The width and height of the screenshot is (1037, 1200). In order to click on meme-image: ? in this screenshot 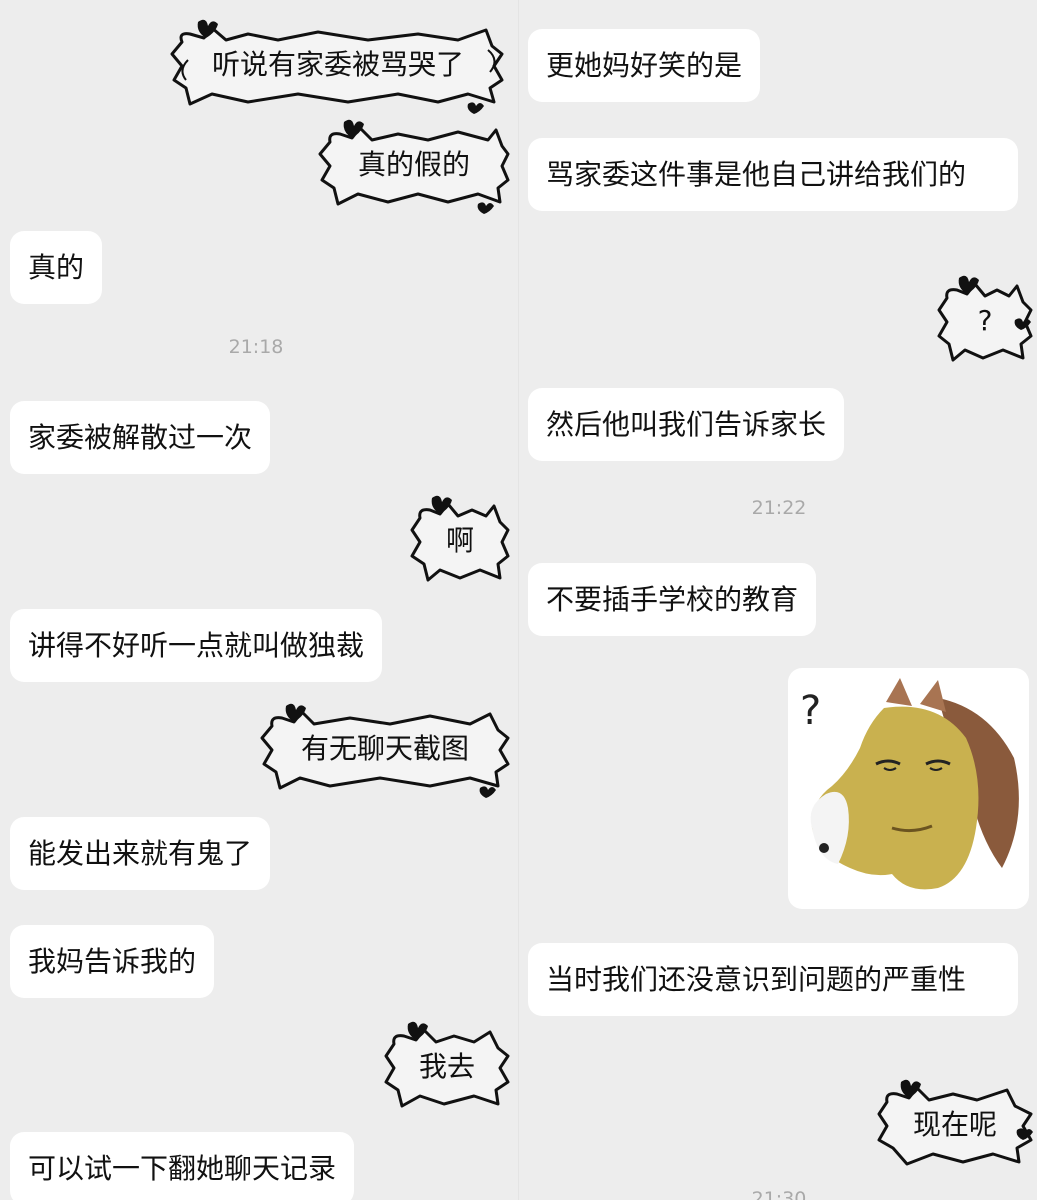, I will do `click(908, 788)`.